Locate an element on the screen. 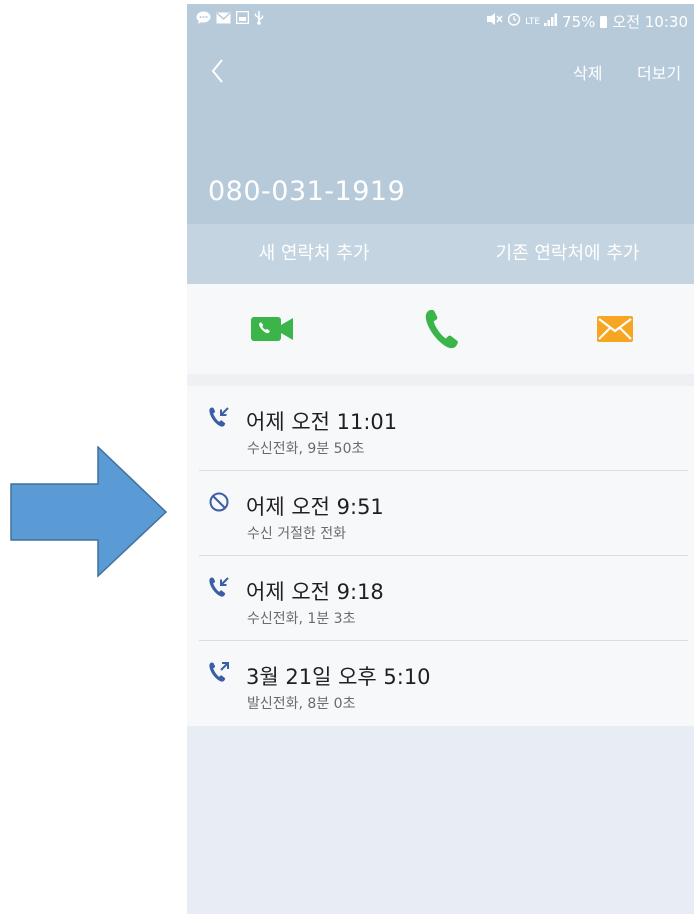 The height and width of the screenshot is (914, 694). call-log-item: 어제 오전 9:51 수신 거절한 전화 is located at coordinates (440, 513).